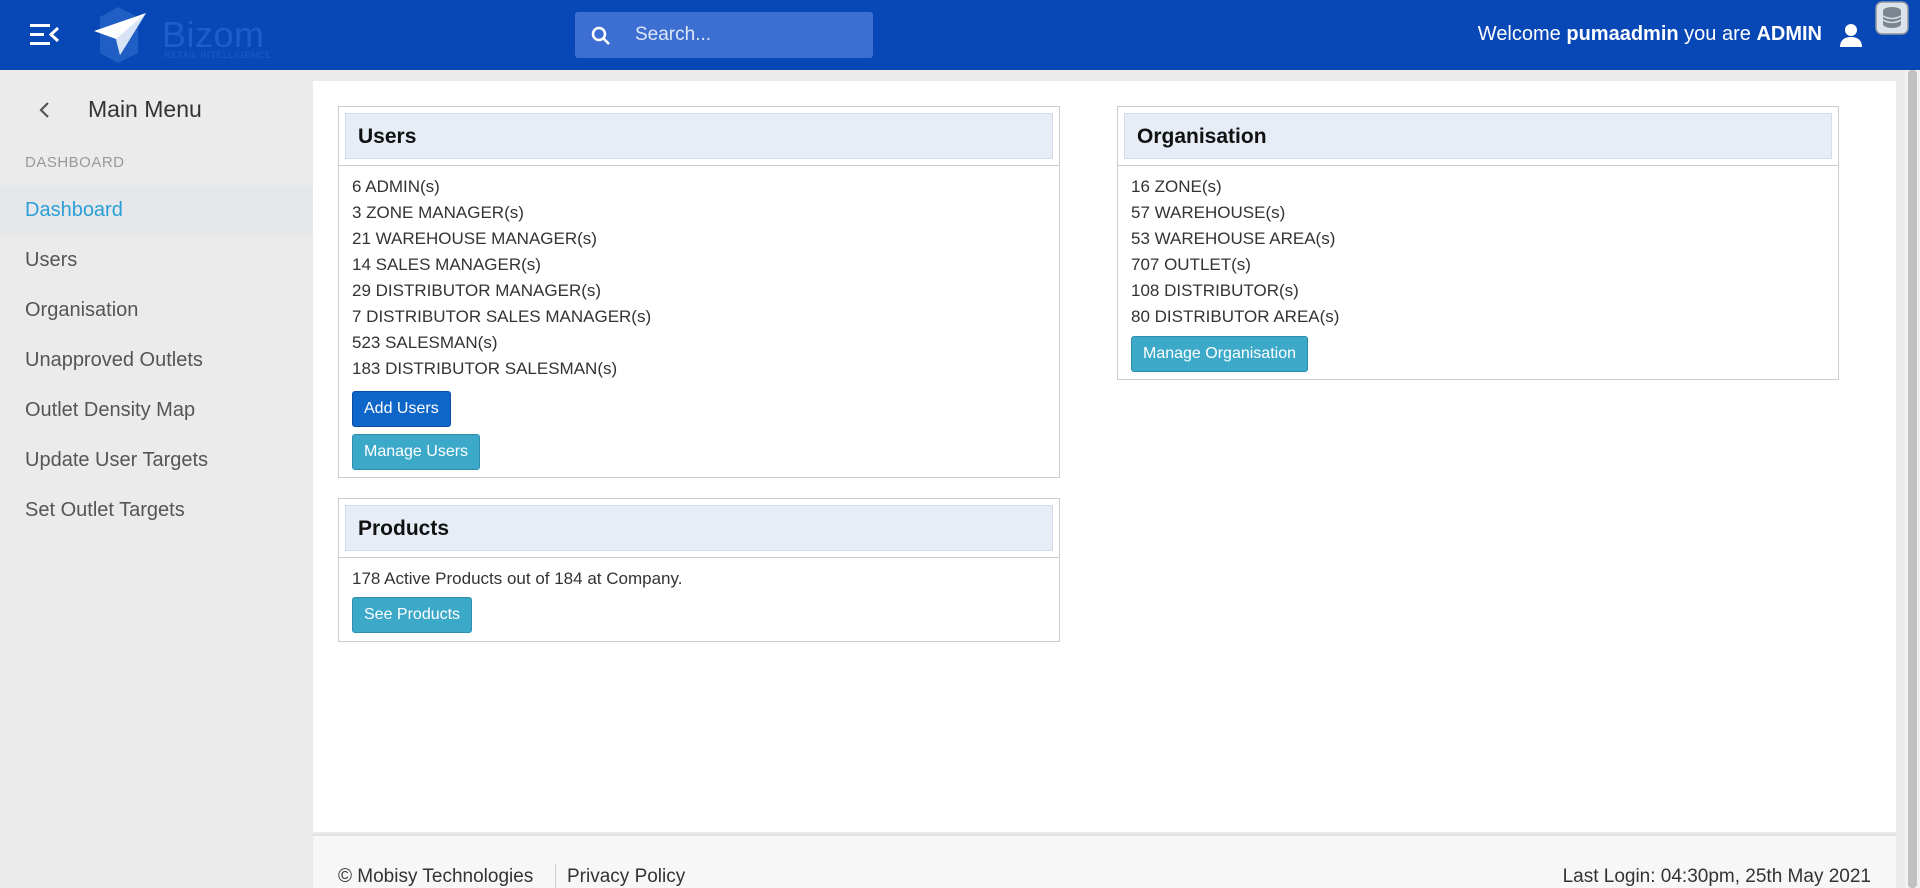  What do you see at coordinates (218, 55) in the screenshot?
I see `brand-tagline: RETAIL INTELLIGENCE` at bounding box center [218, 55].